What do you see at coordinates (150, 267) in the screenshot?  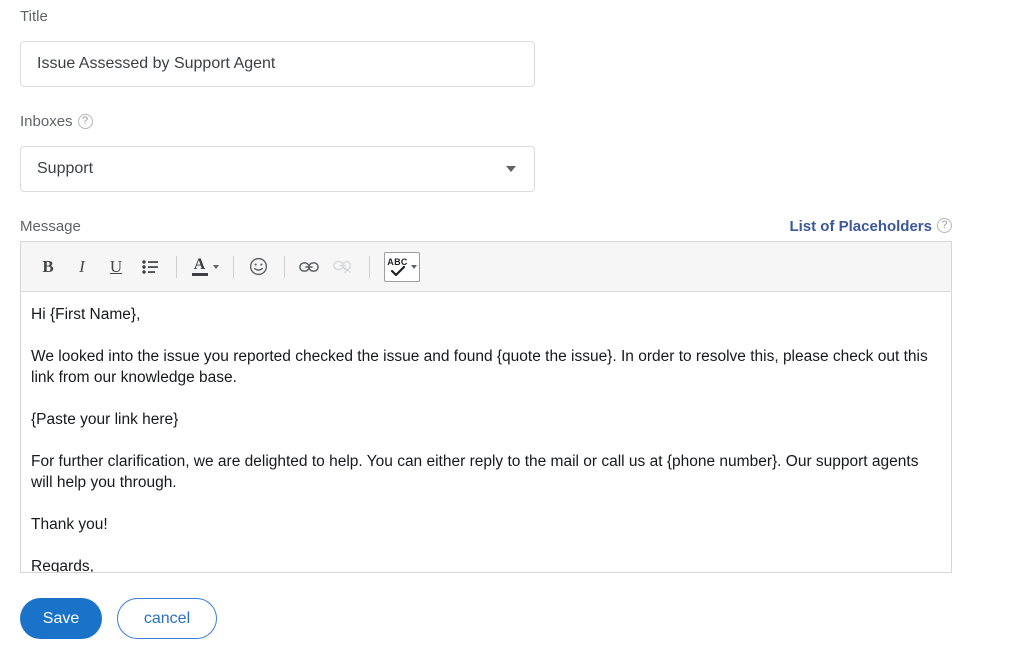 I see `bullet-list-icon` at bounding box center [150, 267].